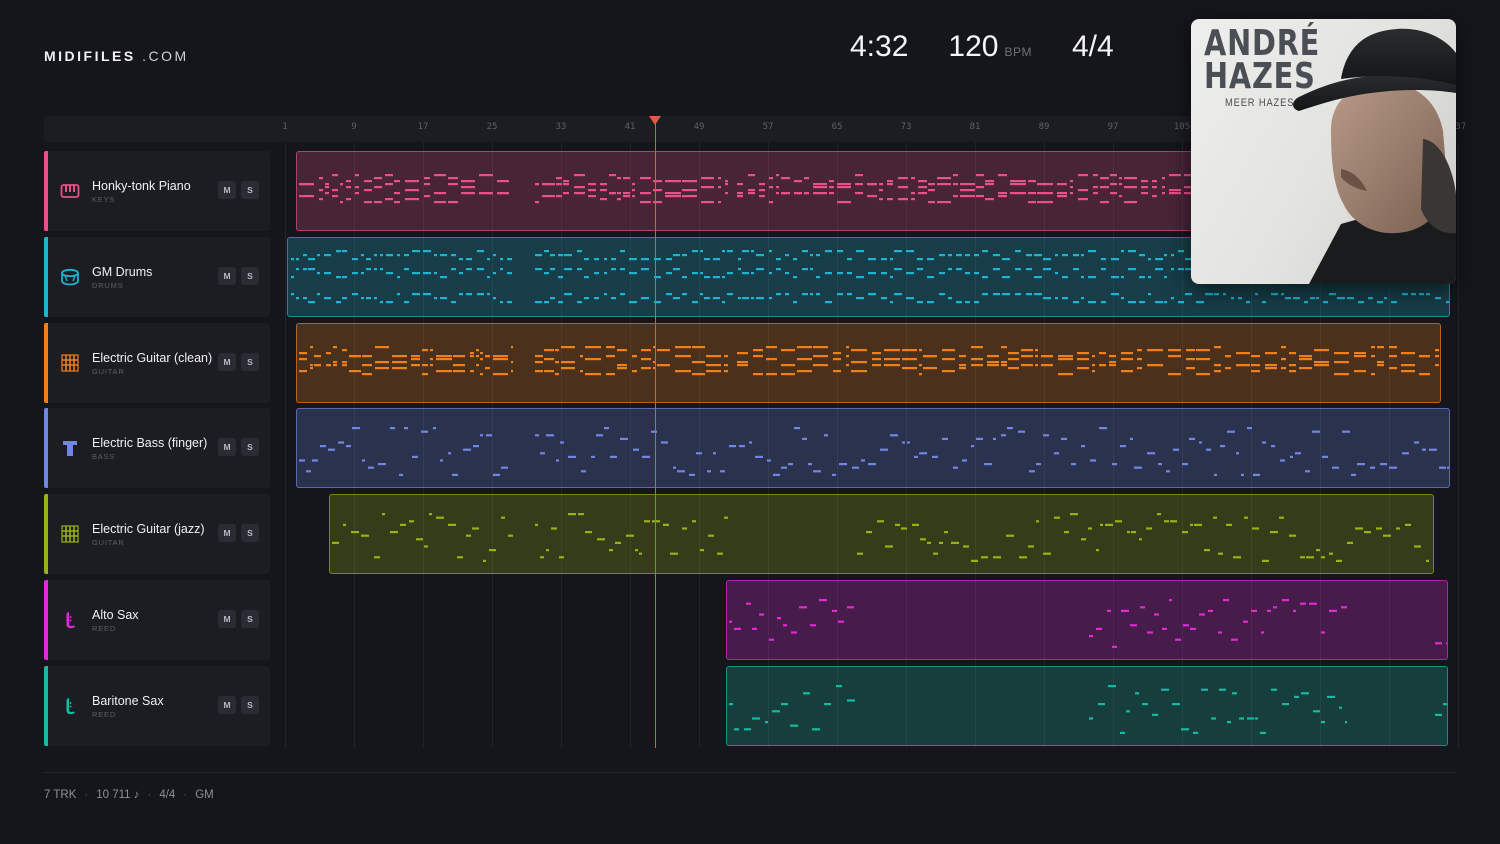 The image size is (1500, 844). I want to click on track-header: Electric Guitar (clean) GUITAR M S, so click(157, 362).